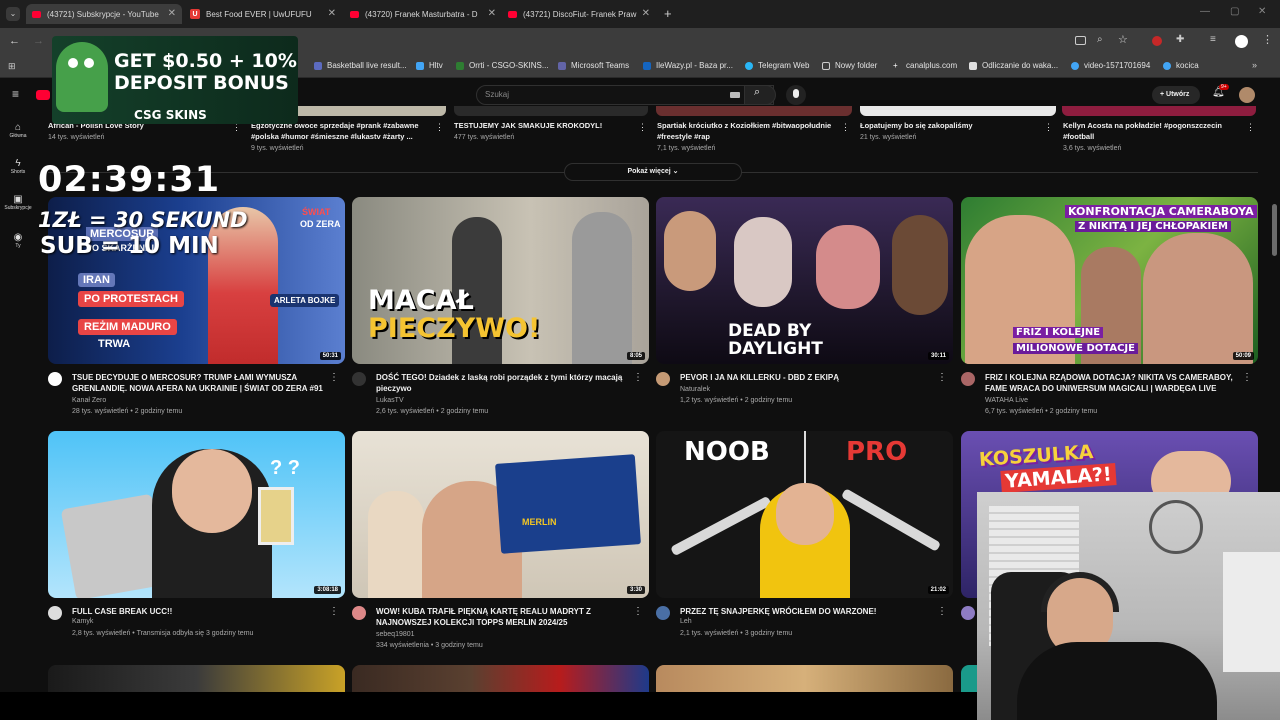 This screenshot has height=720, width=1280. Describe the element at coordinates (1254, 65) in the screenshot. I see `more-bookmarks-icon: »` at that location.